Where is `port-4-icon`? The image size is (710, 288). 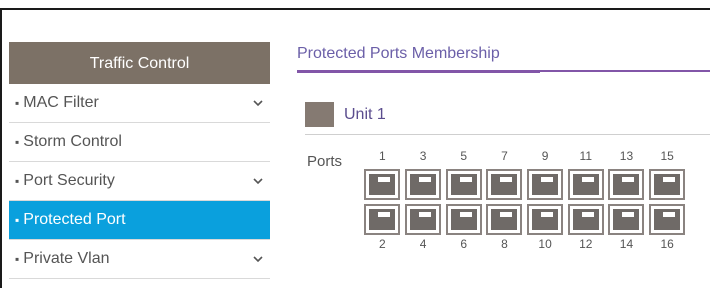 port-4-icon is located at coordinates (423, 219).